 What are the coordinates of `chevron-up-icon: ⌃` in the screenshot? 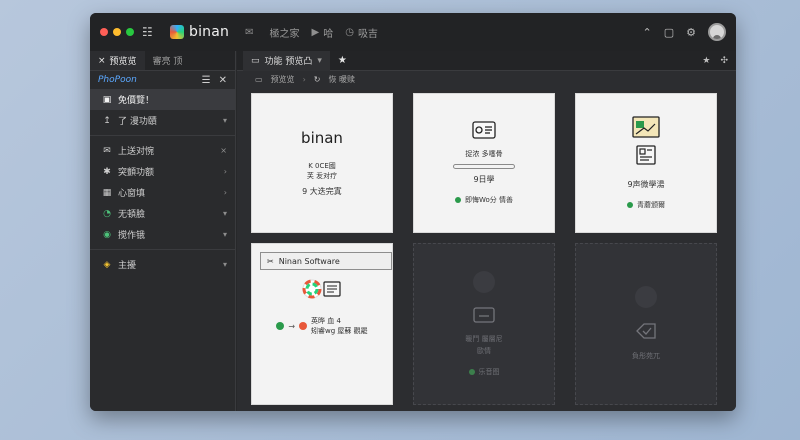 It's located at (647, 32).